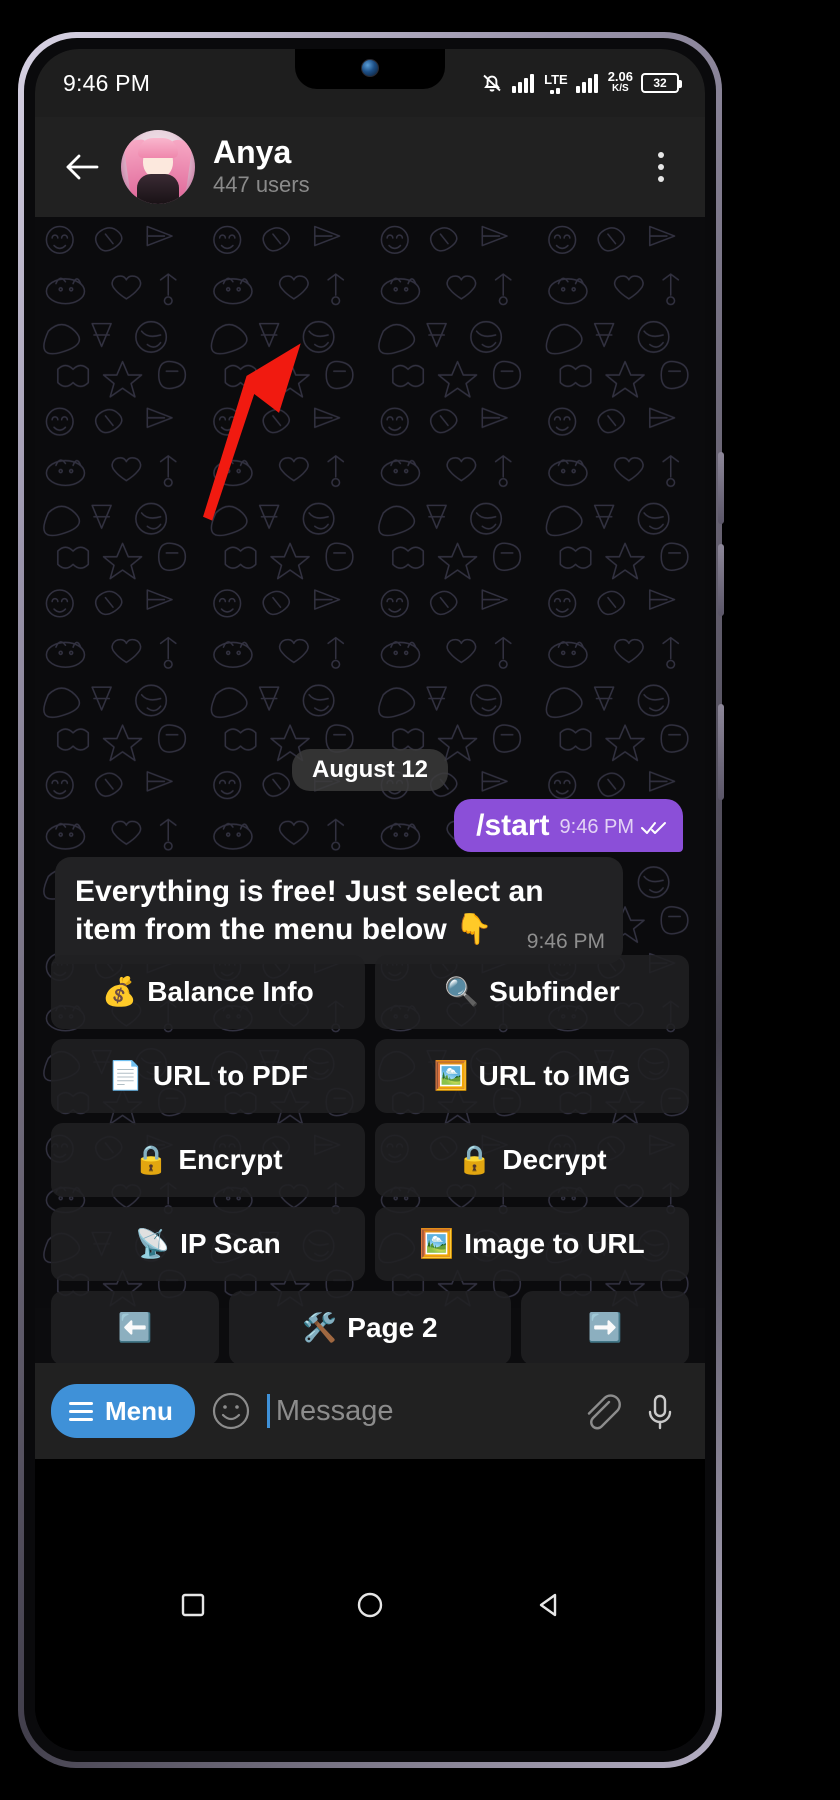 This screenshot has width=840, height=1800. Describe the element at coordinates (721, 580) in the screenshot. I see `volume-down-button` at that location.